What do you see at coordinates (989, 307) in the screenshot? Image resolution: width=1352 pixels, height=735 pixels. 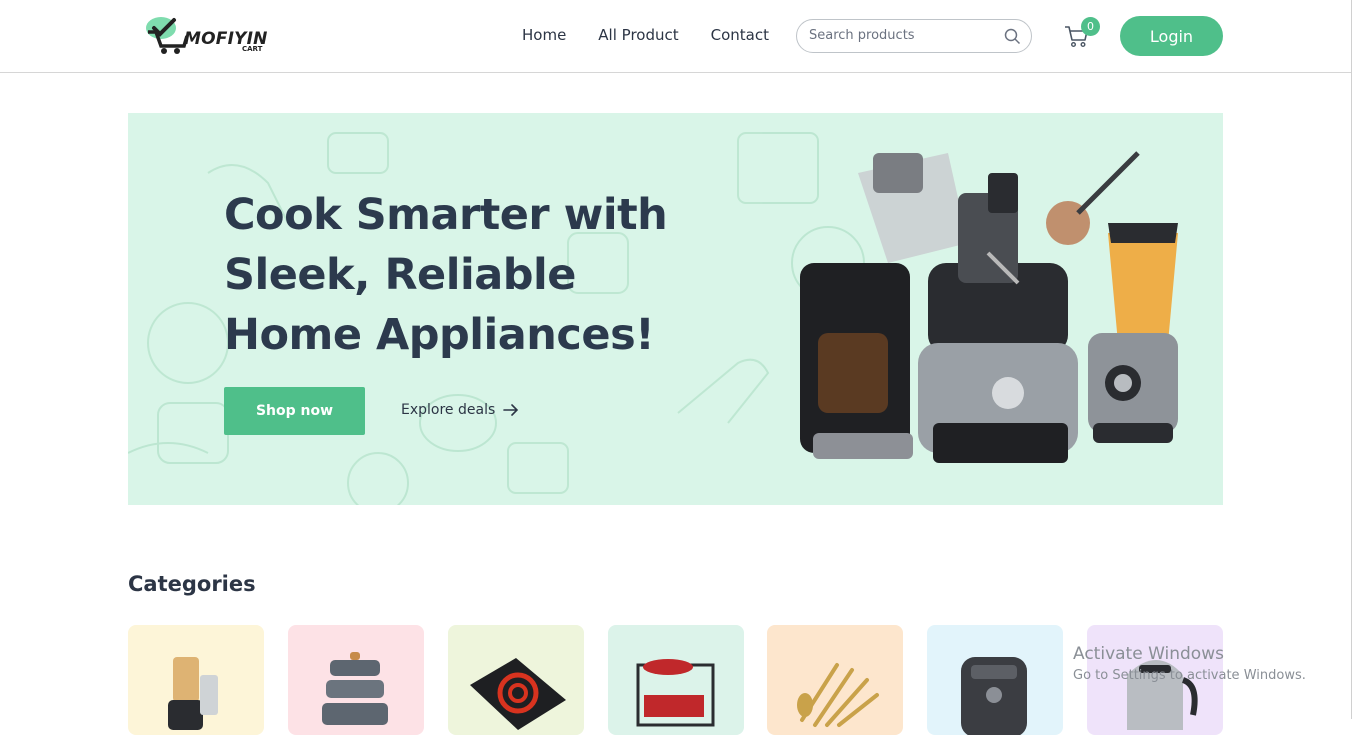 I see `kitchen-appliances-image` at bounding box center [989, 307].